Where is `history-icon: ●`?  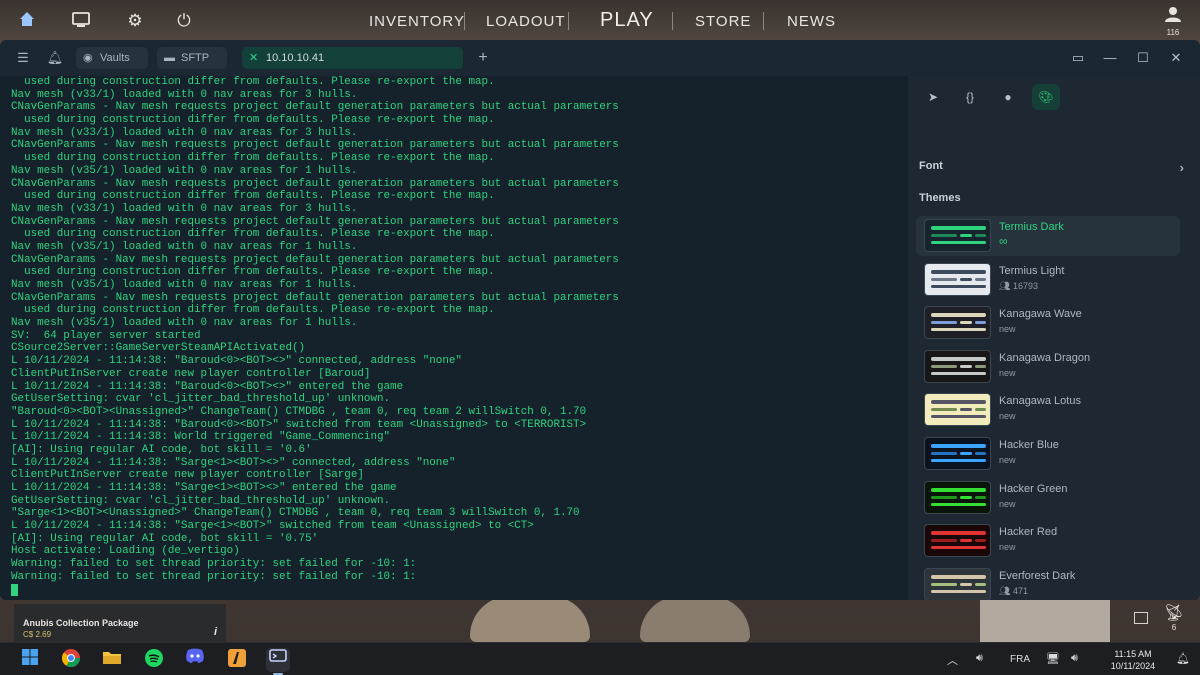 history-icon: ● is located at coordinates (1008, 97).